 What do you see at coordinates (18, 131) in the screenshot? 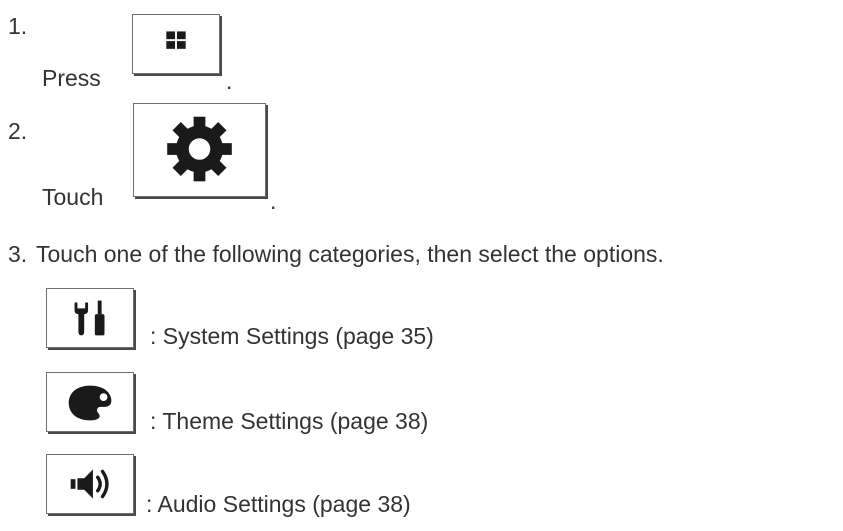
I see `step-2-number: 2.` at bounding box center [18, 131].